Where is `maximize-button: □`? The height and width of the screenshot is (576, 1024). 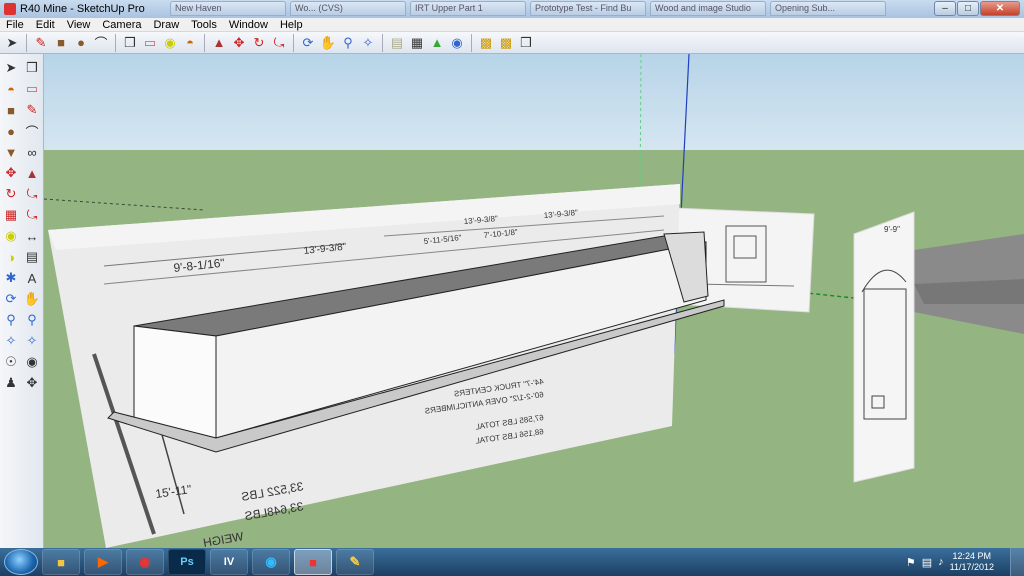 maximize-button: □ is located at coordinates (968, 8).